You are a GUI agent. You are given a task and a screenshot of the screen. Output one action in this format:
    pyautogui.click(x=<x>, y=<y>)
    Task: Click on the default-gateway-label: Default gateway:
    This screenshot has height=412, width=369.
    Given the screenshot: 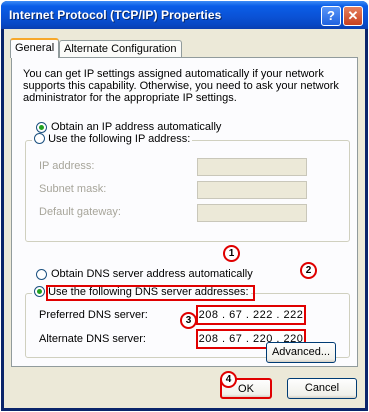 What is the action you would take?
    pyautogui.click(x=80, y=212)
    